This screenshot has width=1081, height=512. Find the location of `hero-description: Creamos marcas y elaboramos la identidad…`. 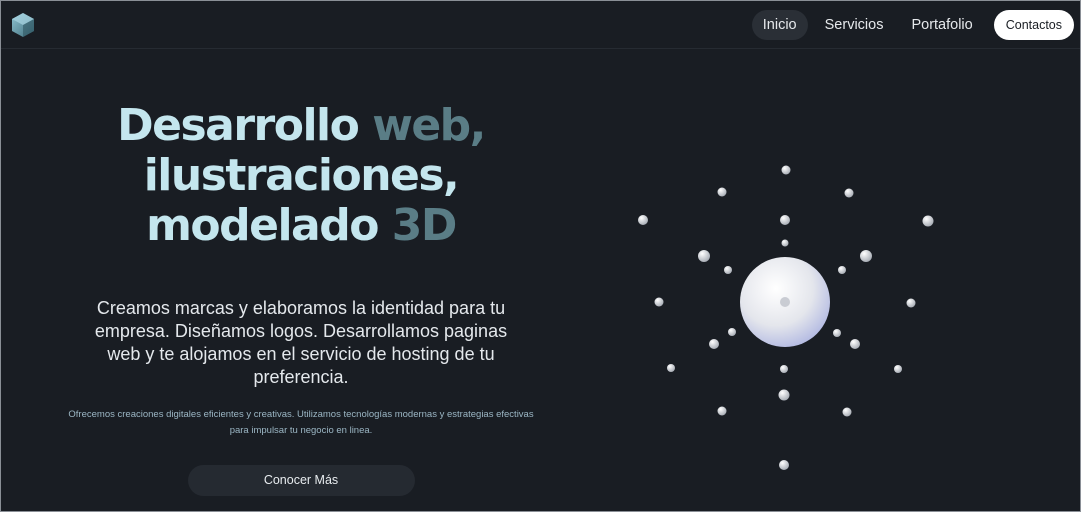

hero-description: Creamos marcas y elaboramos la identidad… is located at coordinates (301, 342).